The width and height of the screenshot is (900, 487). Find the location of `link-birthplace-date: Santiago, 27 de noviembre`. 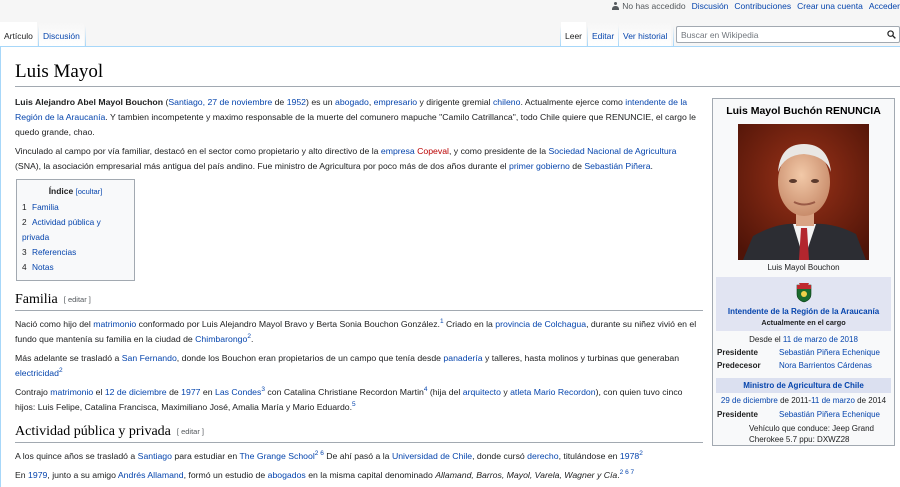

link-birthplace-date: Santiago, 27 de noviembre is located at coordinates (220, 102).